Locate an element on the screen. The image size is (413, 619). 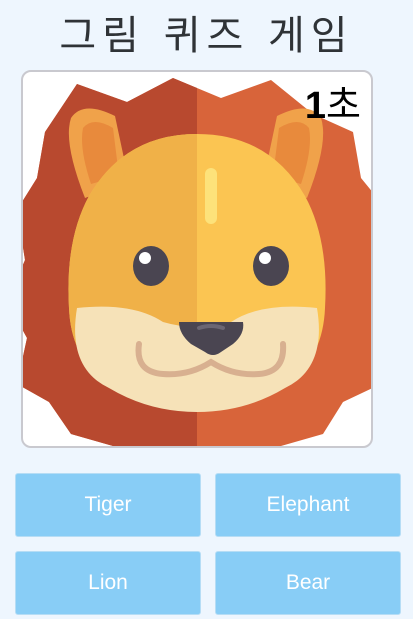
answer-button-elephant: Elephant is located at coordinates (308, 505).